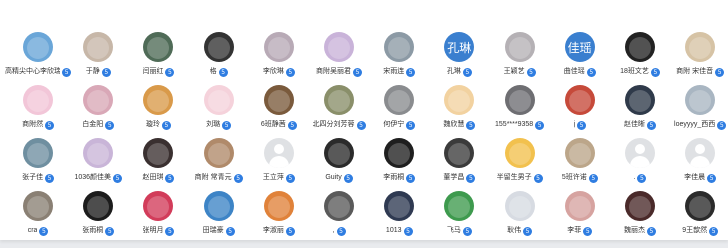  I want to click on member-item: 赵佳晰 5, so click(640, 111).